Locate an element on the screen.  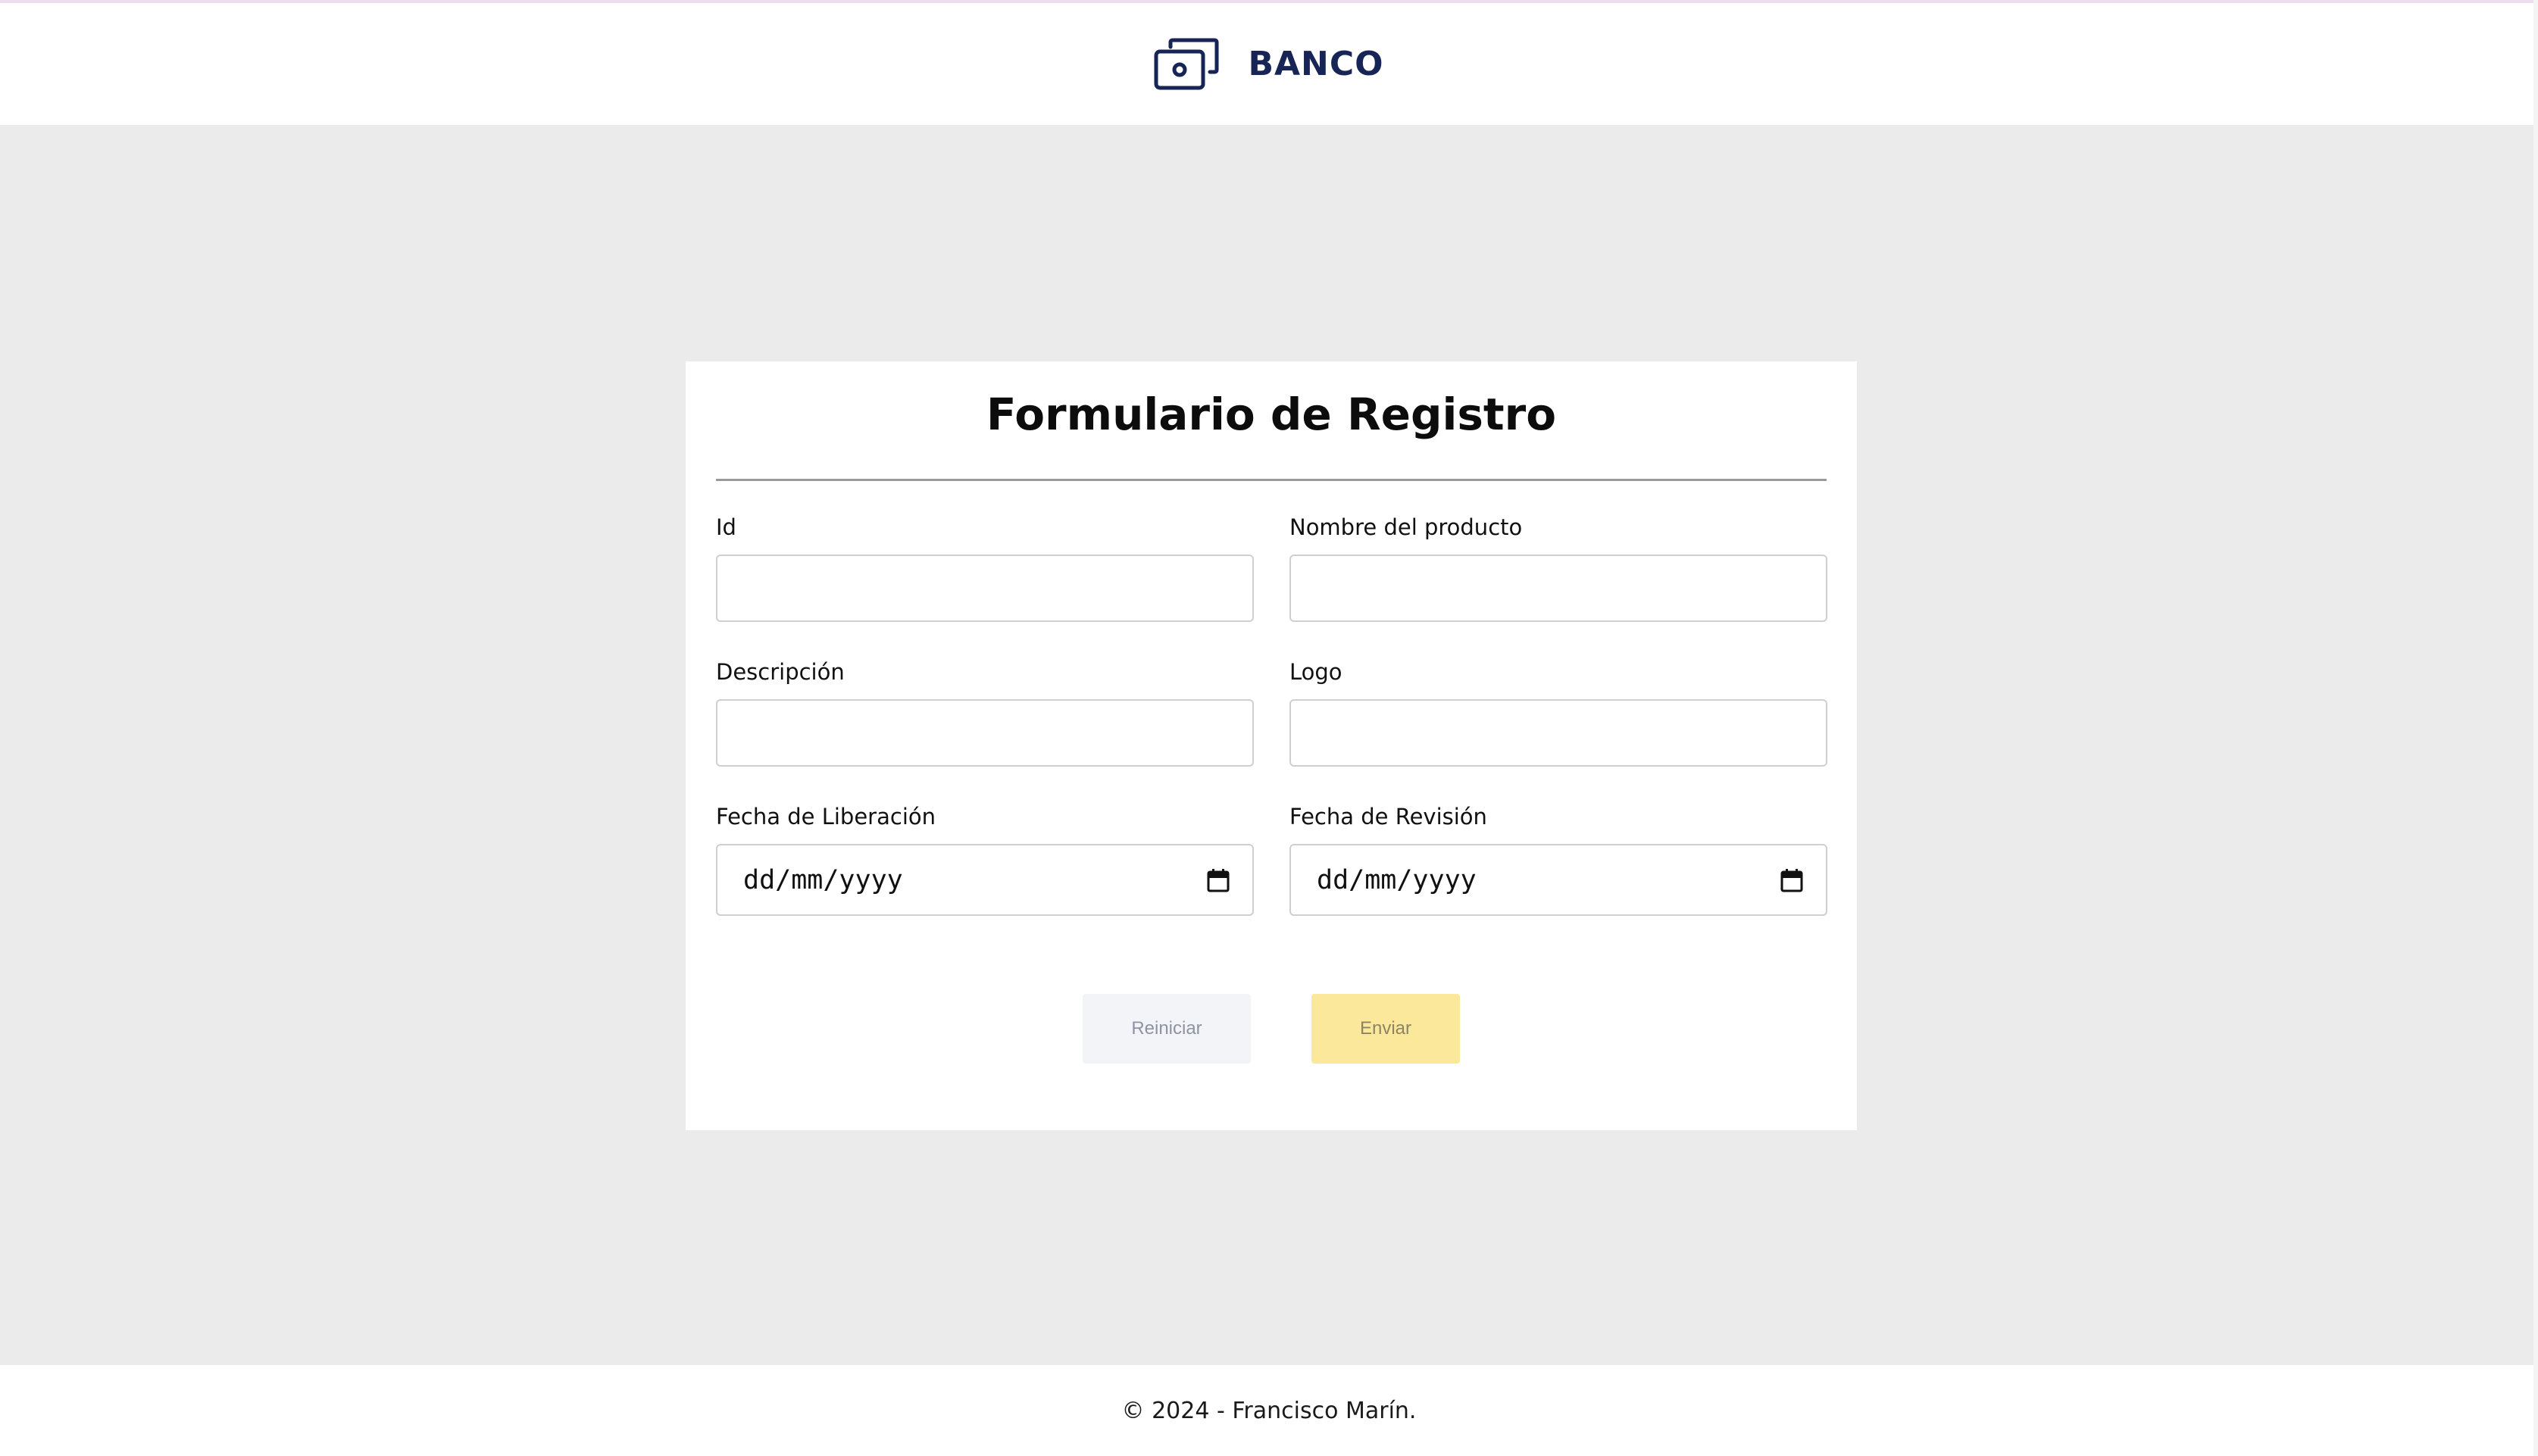
release-date-input: dd/mm/yyyy is located at coordinates (985, 880).